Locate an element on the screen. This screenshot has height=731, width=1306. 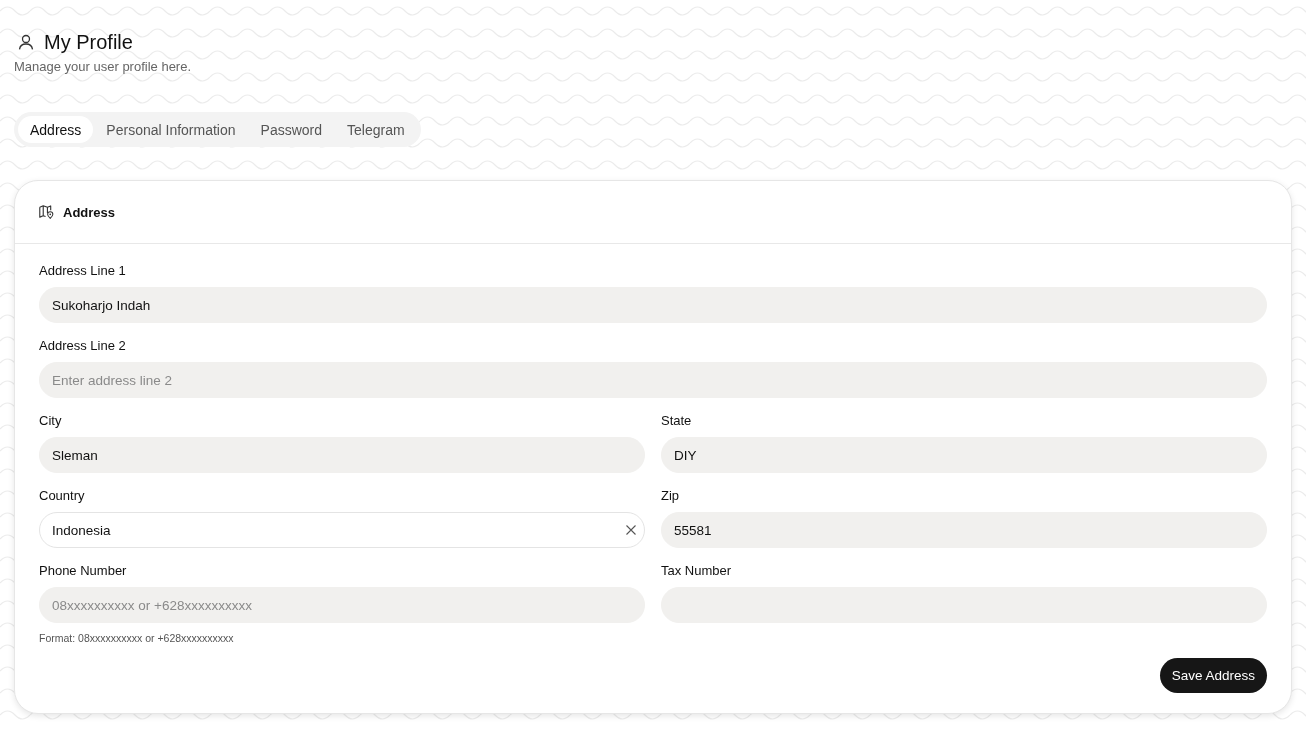
page-title: My Profile is located at coordinates (88, 42).